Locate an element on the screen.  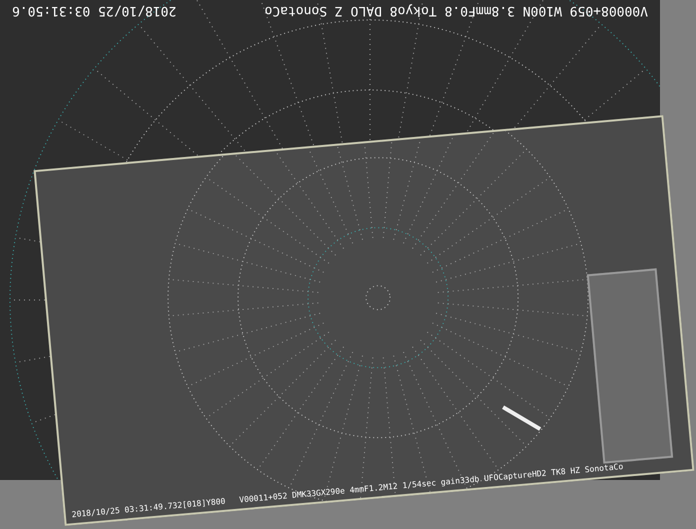
overlay-info: V00008+059 W100N 3.8mmF0.8 Tokyo8 DALO Z SonotaCo is located at coordinates (456, 10).